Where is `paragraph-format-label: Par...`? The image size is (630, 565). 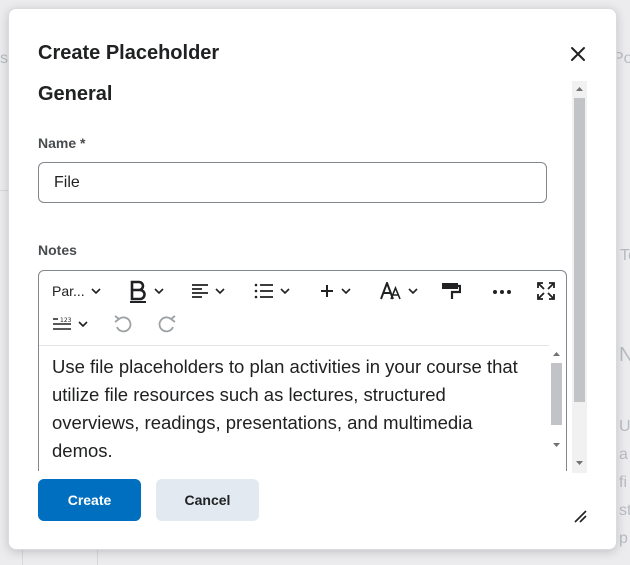 paragraph-format-label: Par... is located at coordinates (68, 291).